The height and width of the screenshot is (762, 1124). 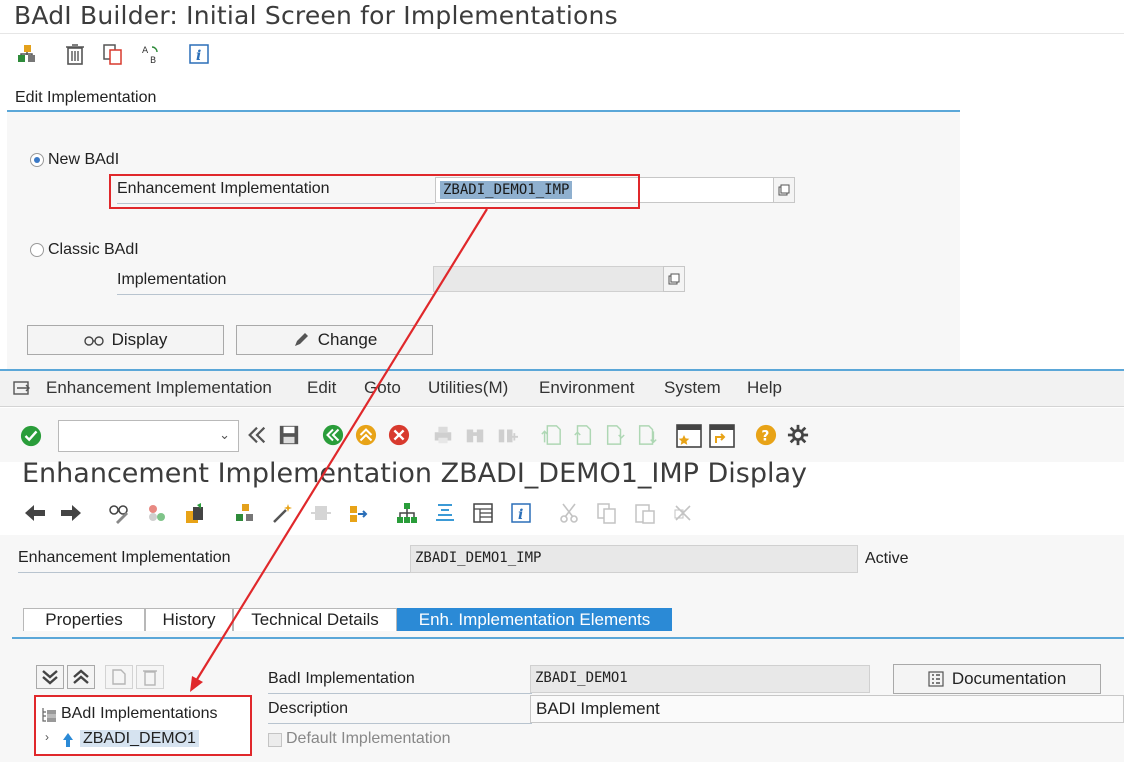 I want to click on create-button, so click(x=119, y=677).